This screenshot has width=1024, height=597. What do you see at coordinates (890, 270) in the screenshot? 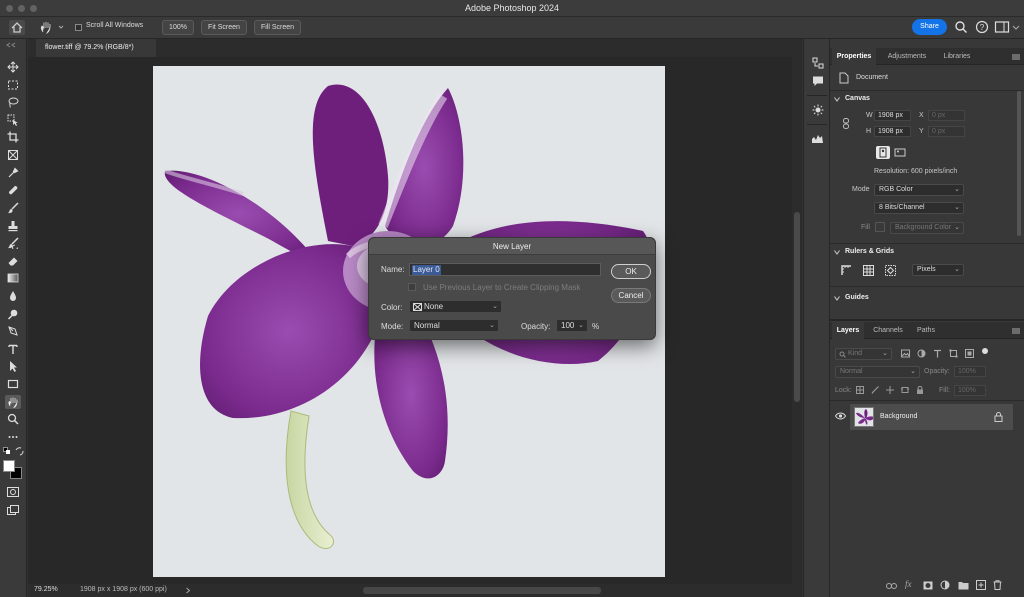
I see `guides-icon` at bounding box center [890, 270].